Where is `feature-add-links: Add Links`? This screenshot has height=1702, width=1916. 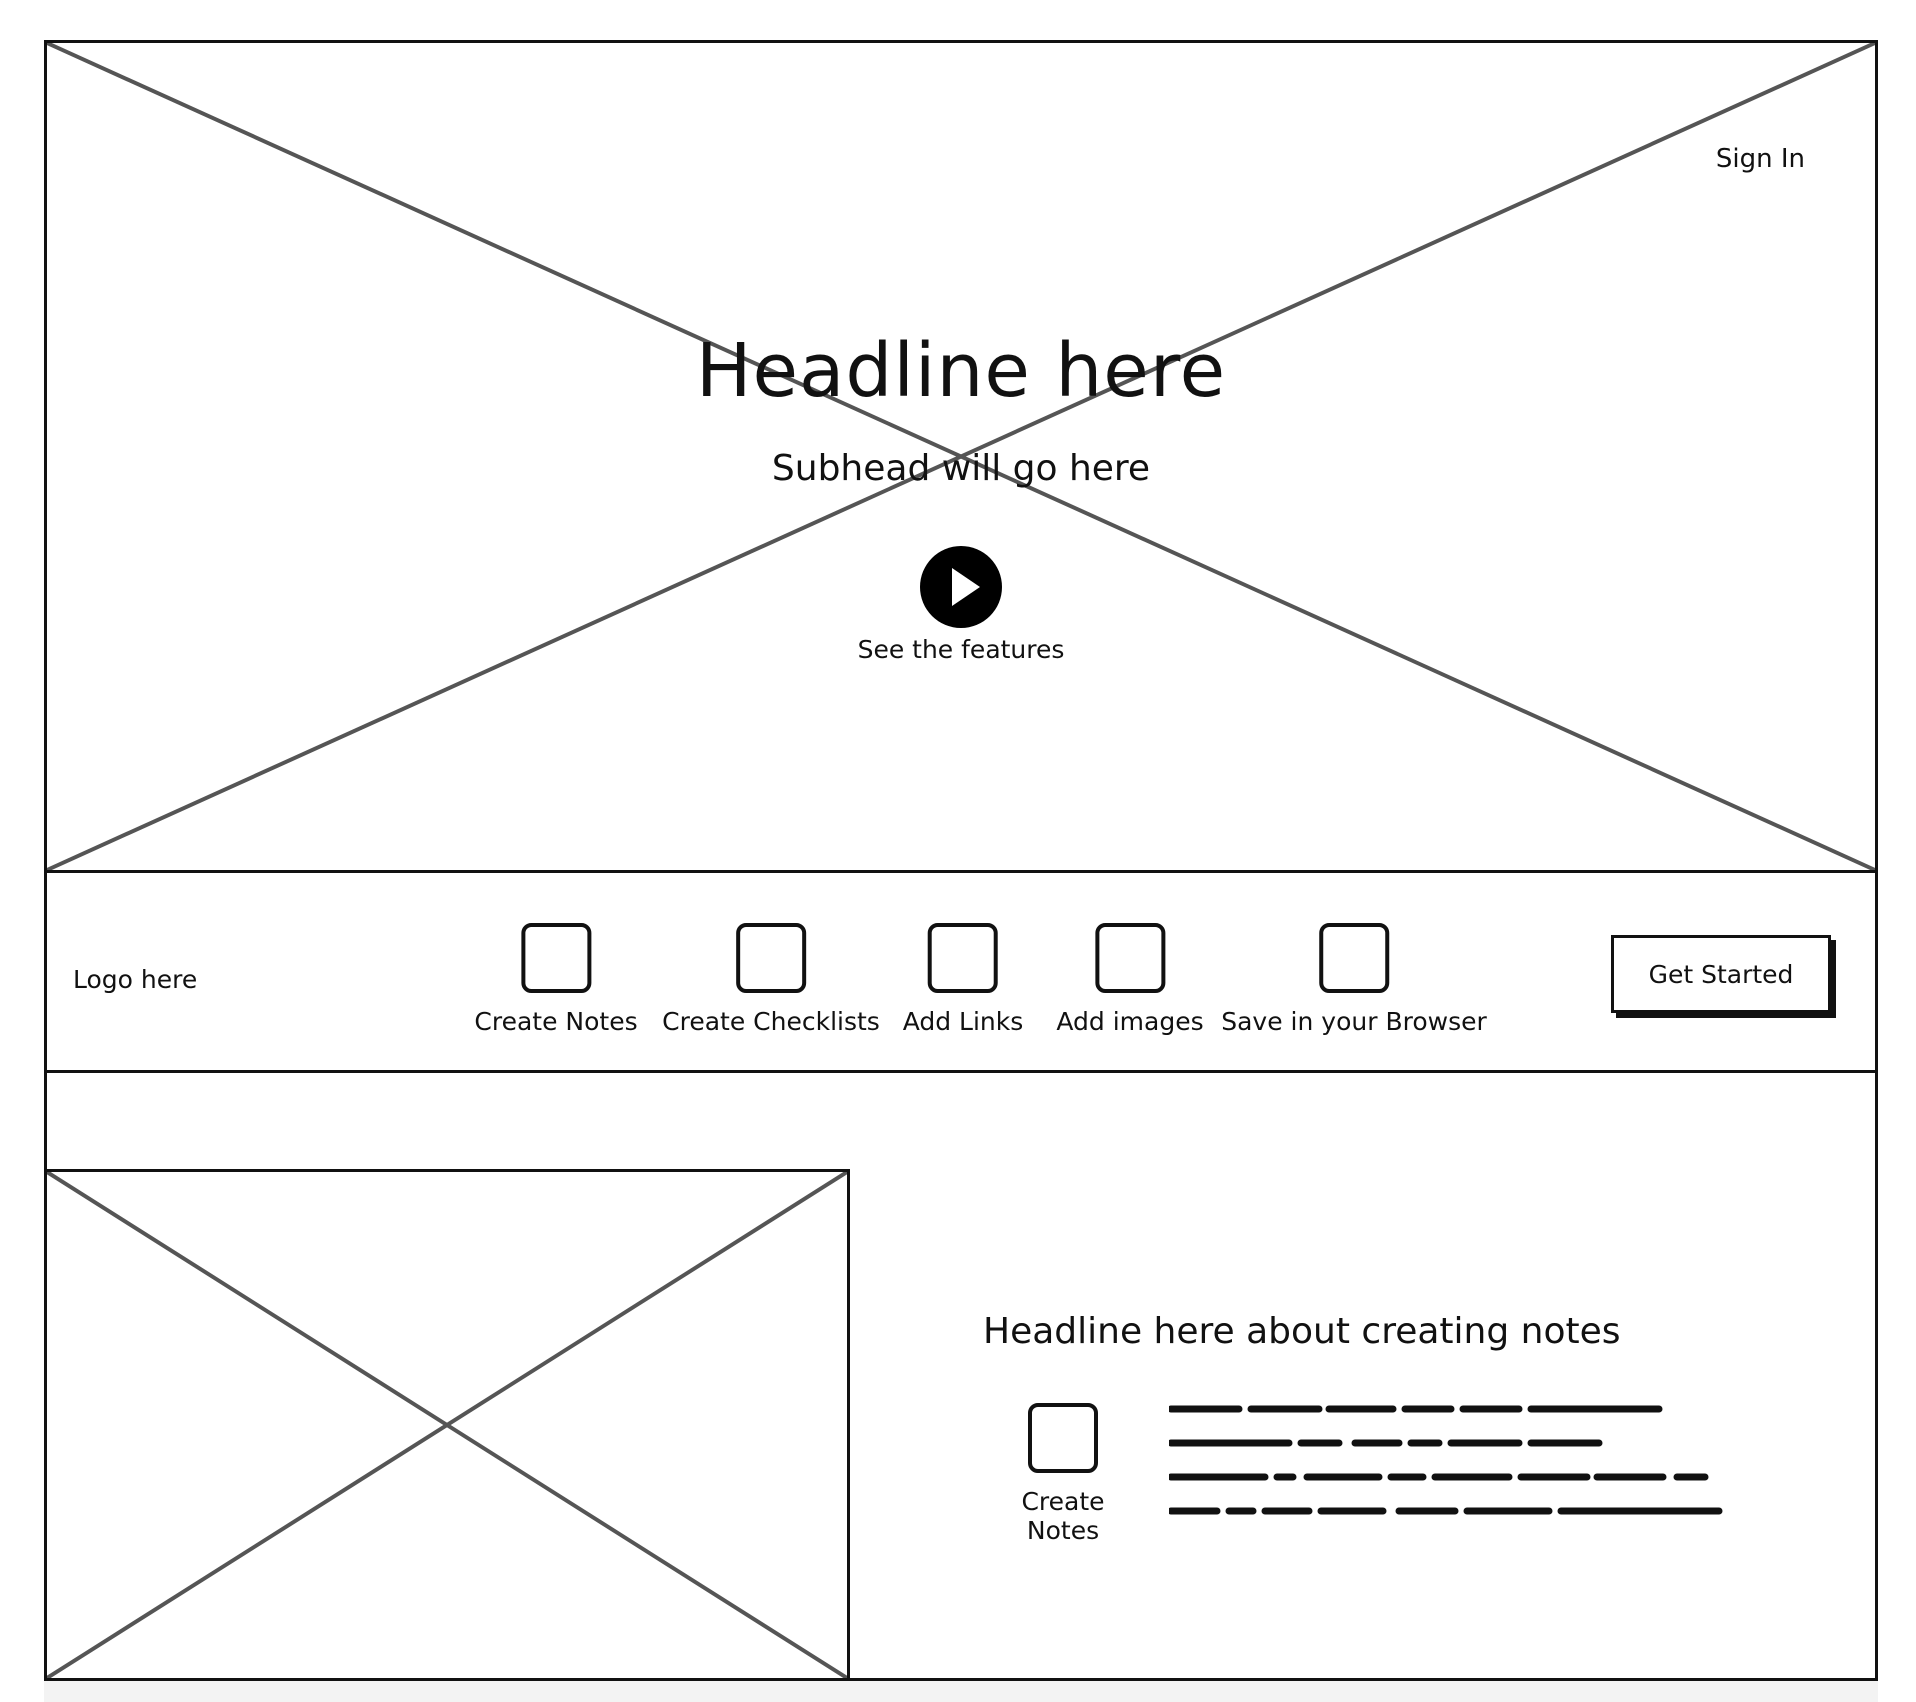
feature-add-links: Add Links is located at coordinates (963, 979).